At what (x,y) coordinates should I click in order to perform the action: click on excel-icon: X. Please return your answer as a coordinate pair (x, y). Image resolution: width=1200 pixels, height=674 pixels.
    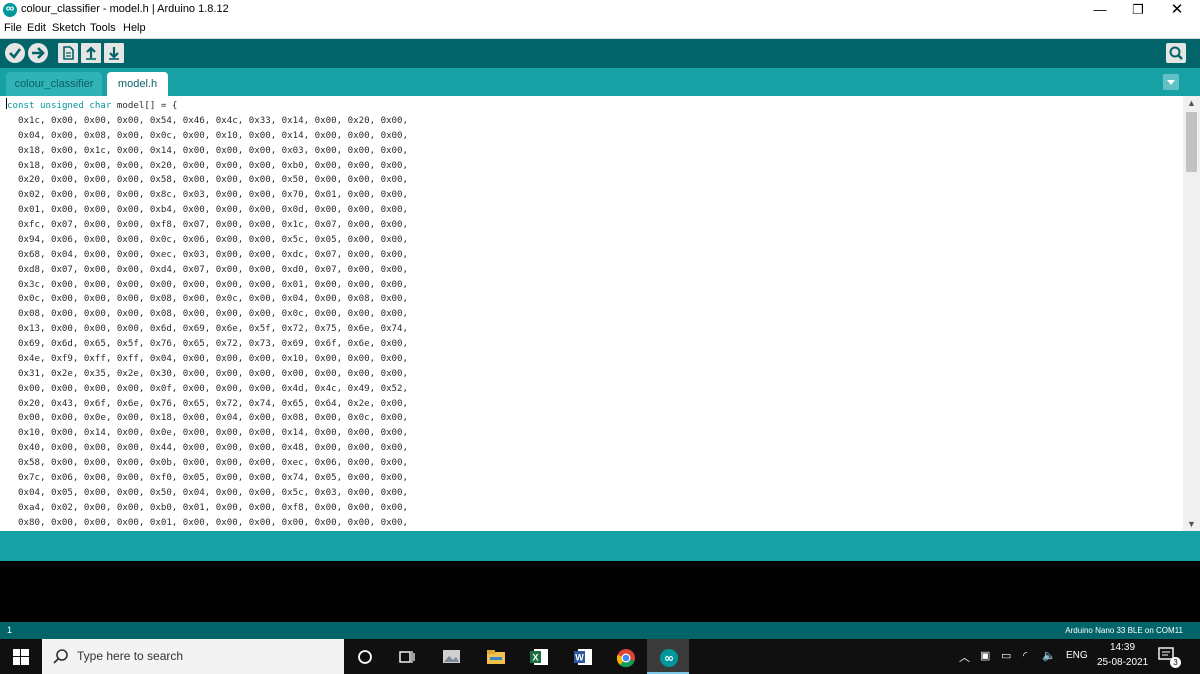
    Looking at the image, I should click on (539, 657).